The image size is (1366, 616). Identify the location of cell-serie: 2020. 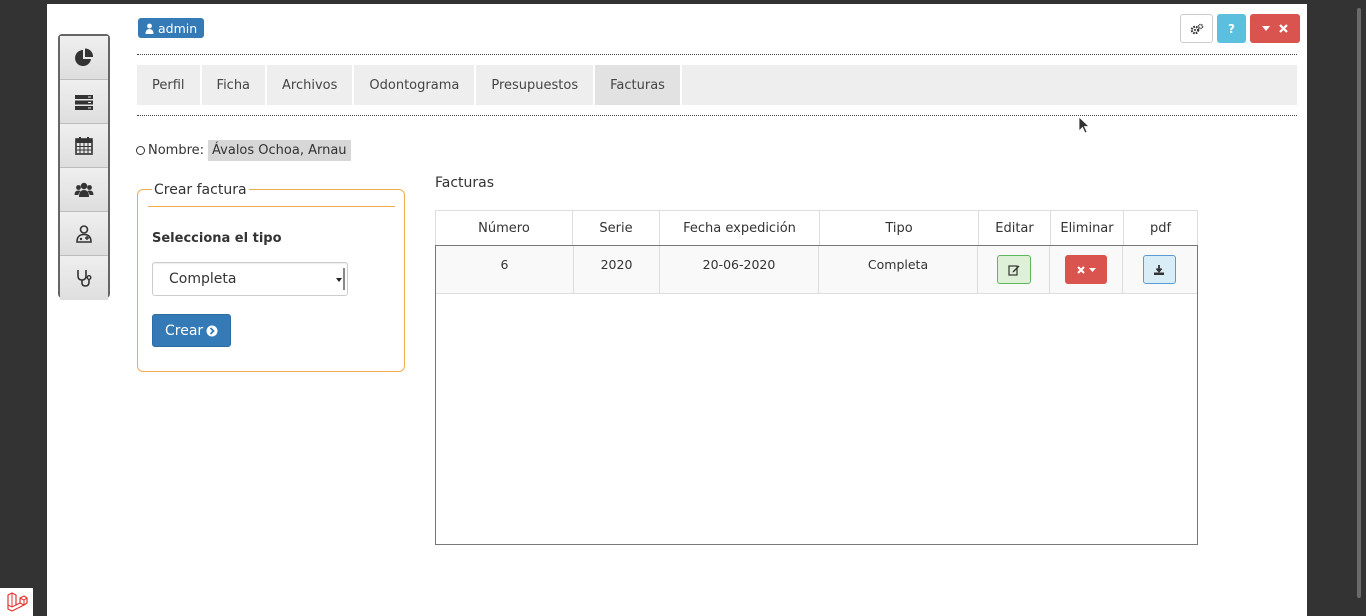
(617, 269).